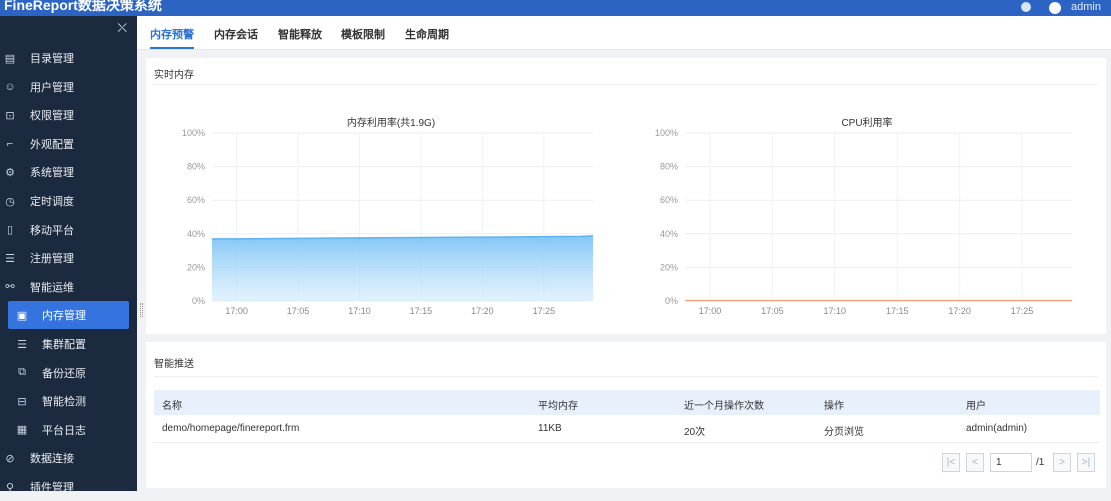 The image size is (1111, 501). I want to click on table-header: 名称 平均内存 近一个月操作次数 操作 用户, so click(627, 402).